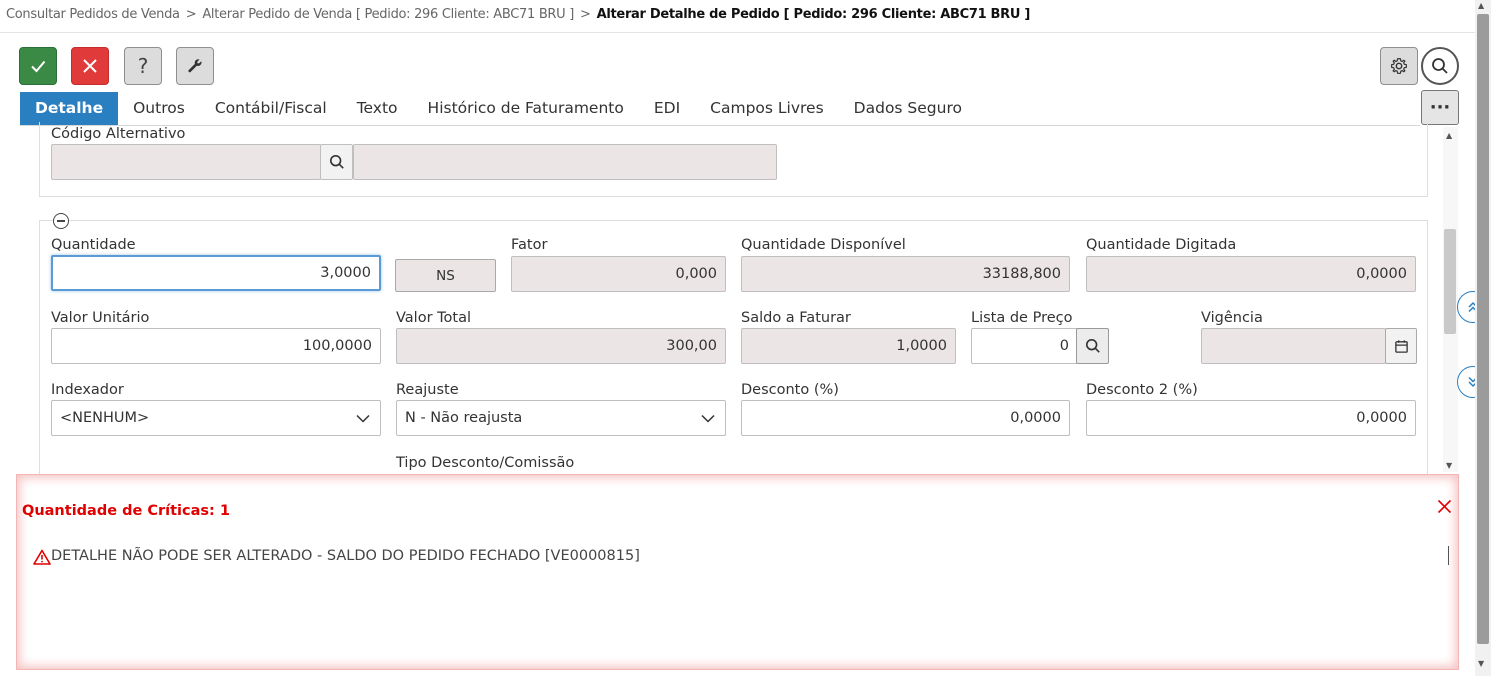 The image size is (1491, 676). I want to click on valor-unitario-input: 100,0000, so click(216, 346).